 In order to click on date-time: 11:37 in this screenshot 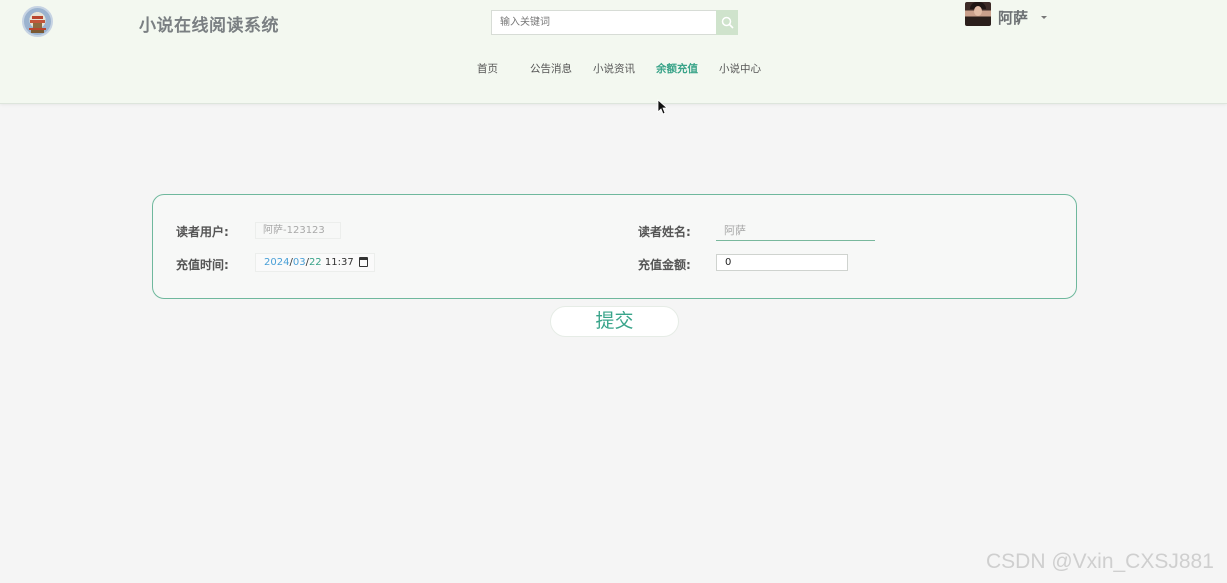, I will do `click(339, 262)`.